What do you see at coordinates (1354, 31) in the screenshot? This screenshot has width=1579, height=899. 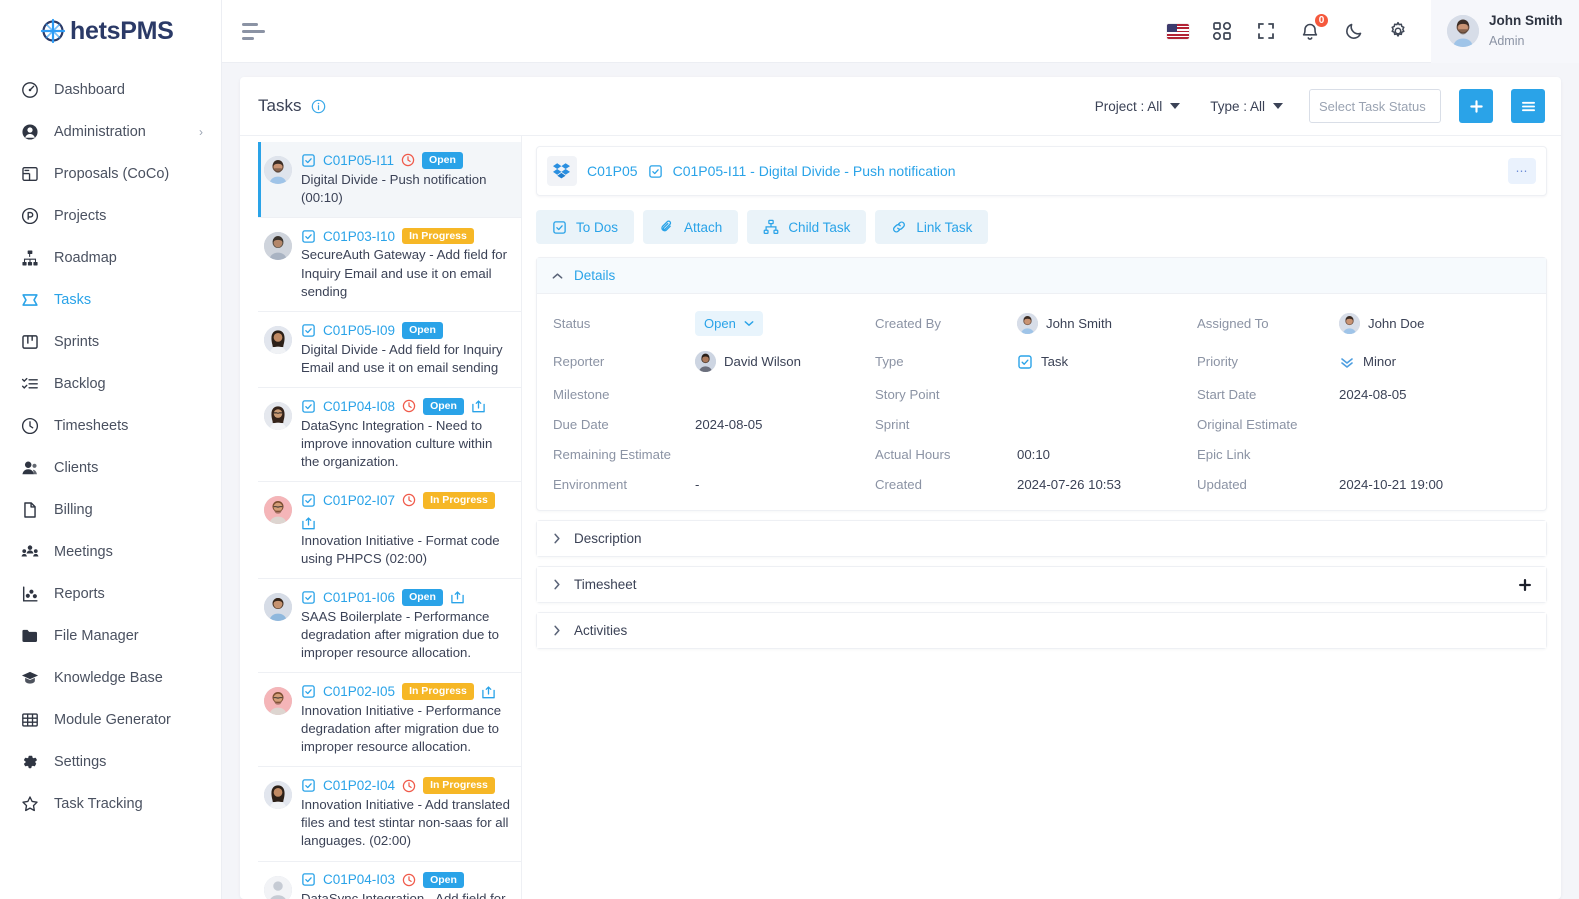 I see `dark-mode-moon-icon` at bounding box center [1354, 31].